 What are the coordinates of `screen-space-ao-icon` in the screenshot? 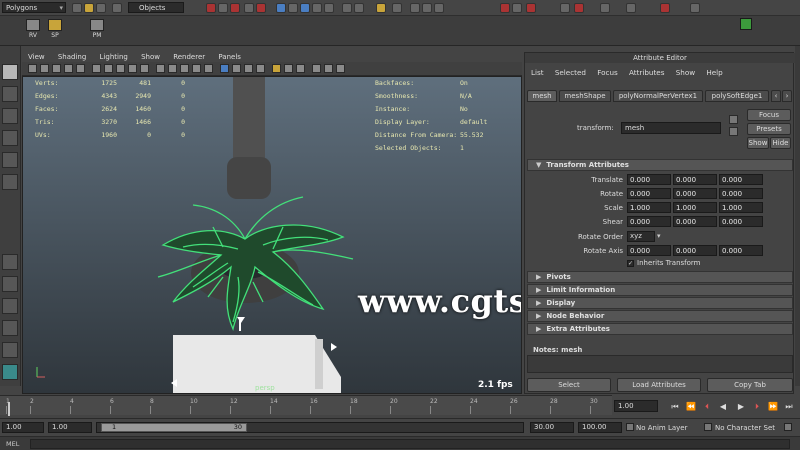 It's located at (236, 68).